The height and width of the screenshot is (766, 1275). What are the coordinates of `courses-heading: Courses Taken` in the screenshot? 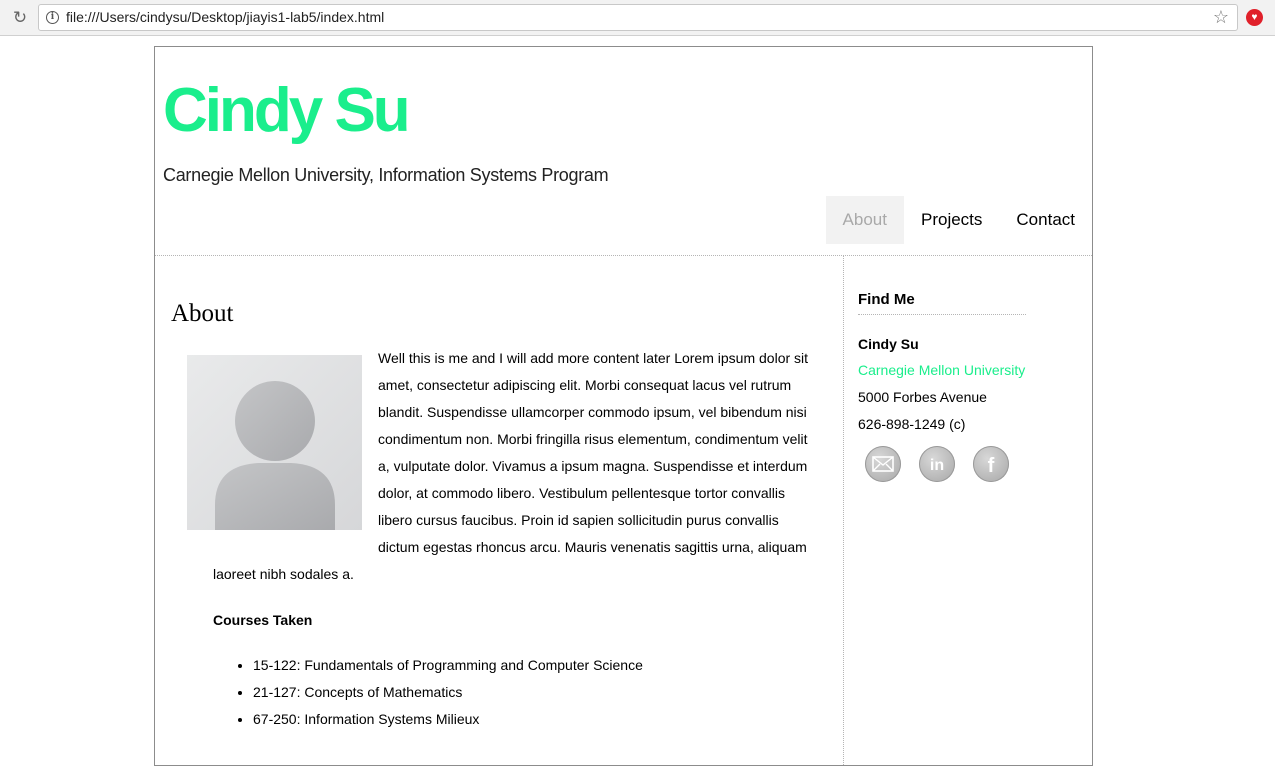 It's located at (263, 620).